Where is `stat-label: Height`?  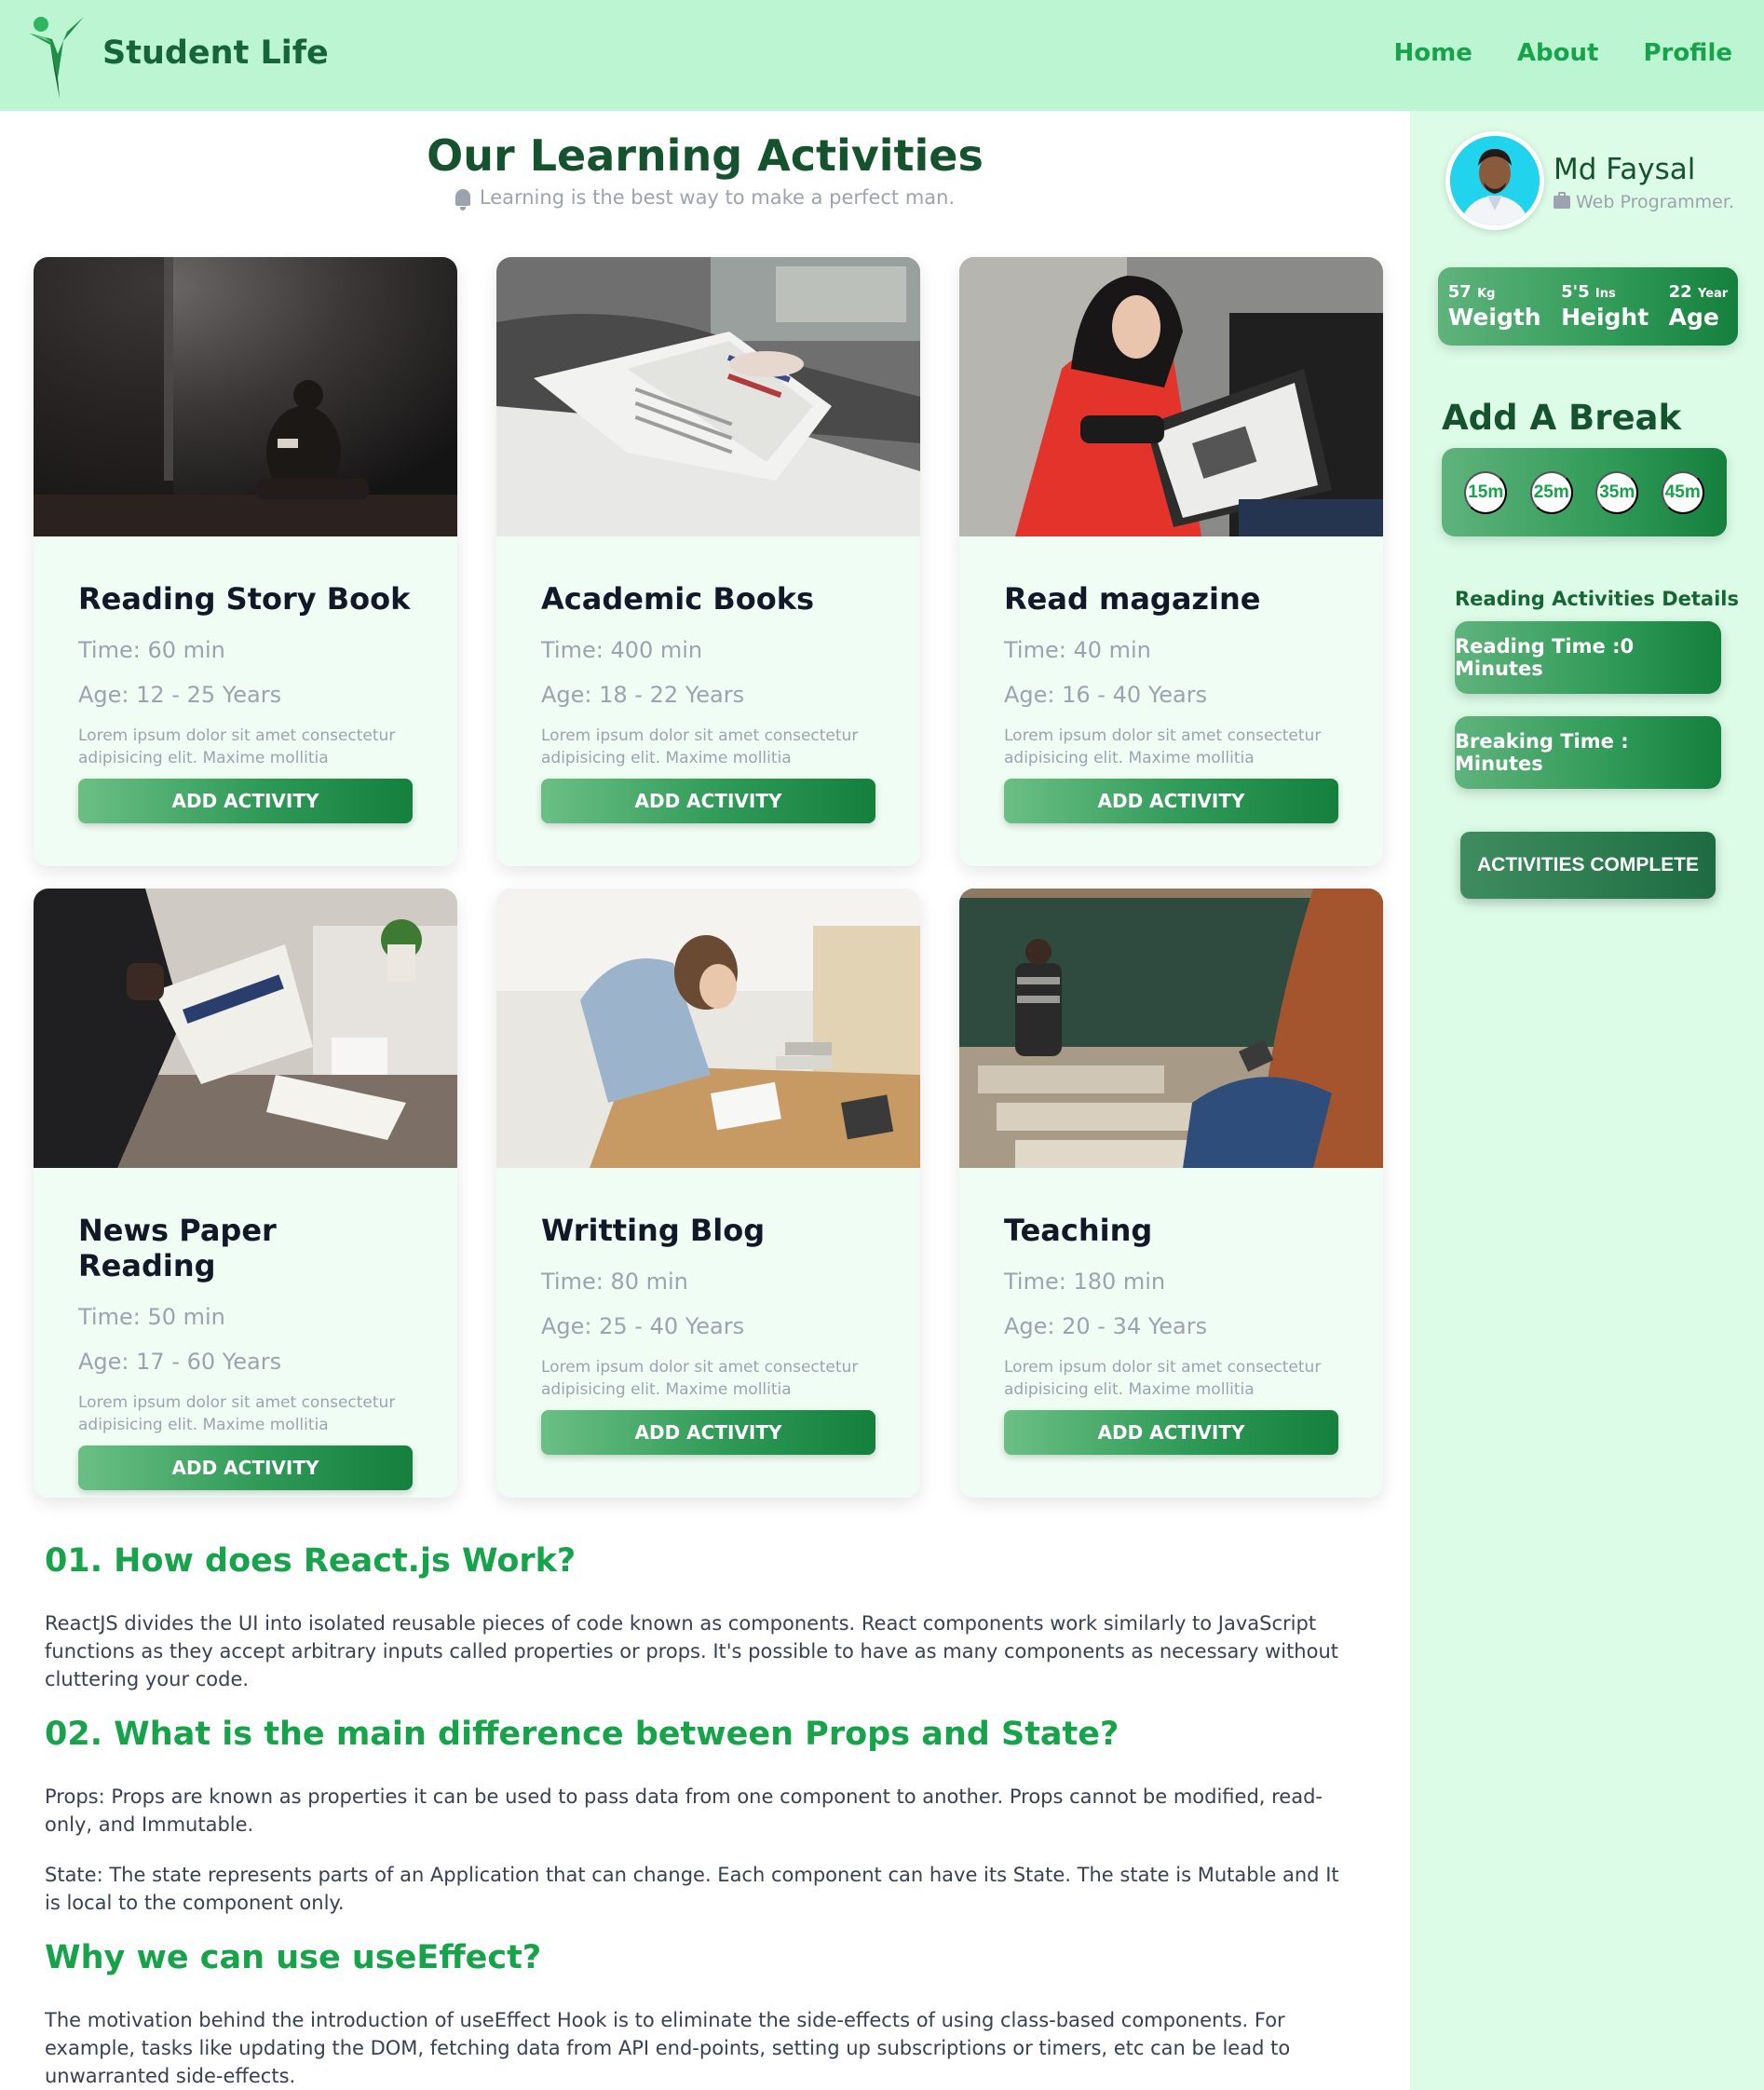
stat-label: Height is located at coordinates (1605, 317).